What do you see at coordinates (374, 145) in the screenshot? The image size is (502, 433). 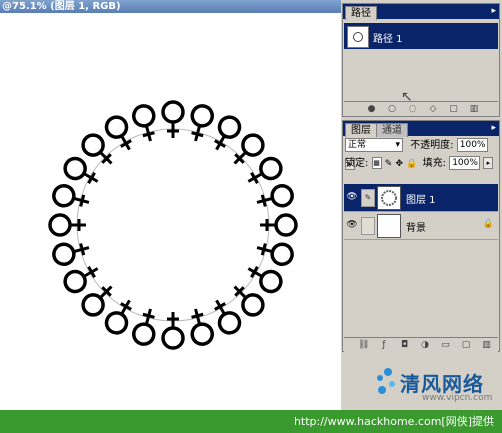 I see `blend-mode-select: 正常 ▾` at bounding box center [374, 145].